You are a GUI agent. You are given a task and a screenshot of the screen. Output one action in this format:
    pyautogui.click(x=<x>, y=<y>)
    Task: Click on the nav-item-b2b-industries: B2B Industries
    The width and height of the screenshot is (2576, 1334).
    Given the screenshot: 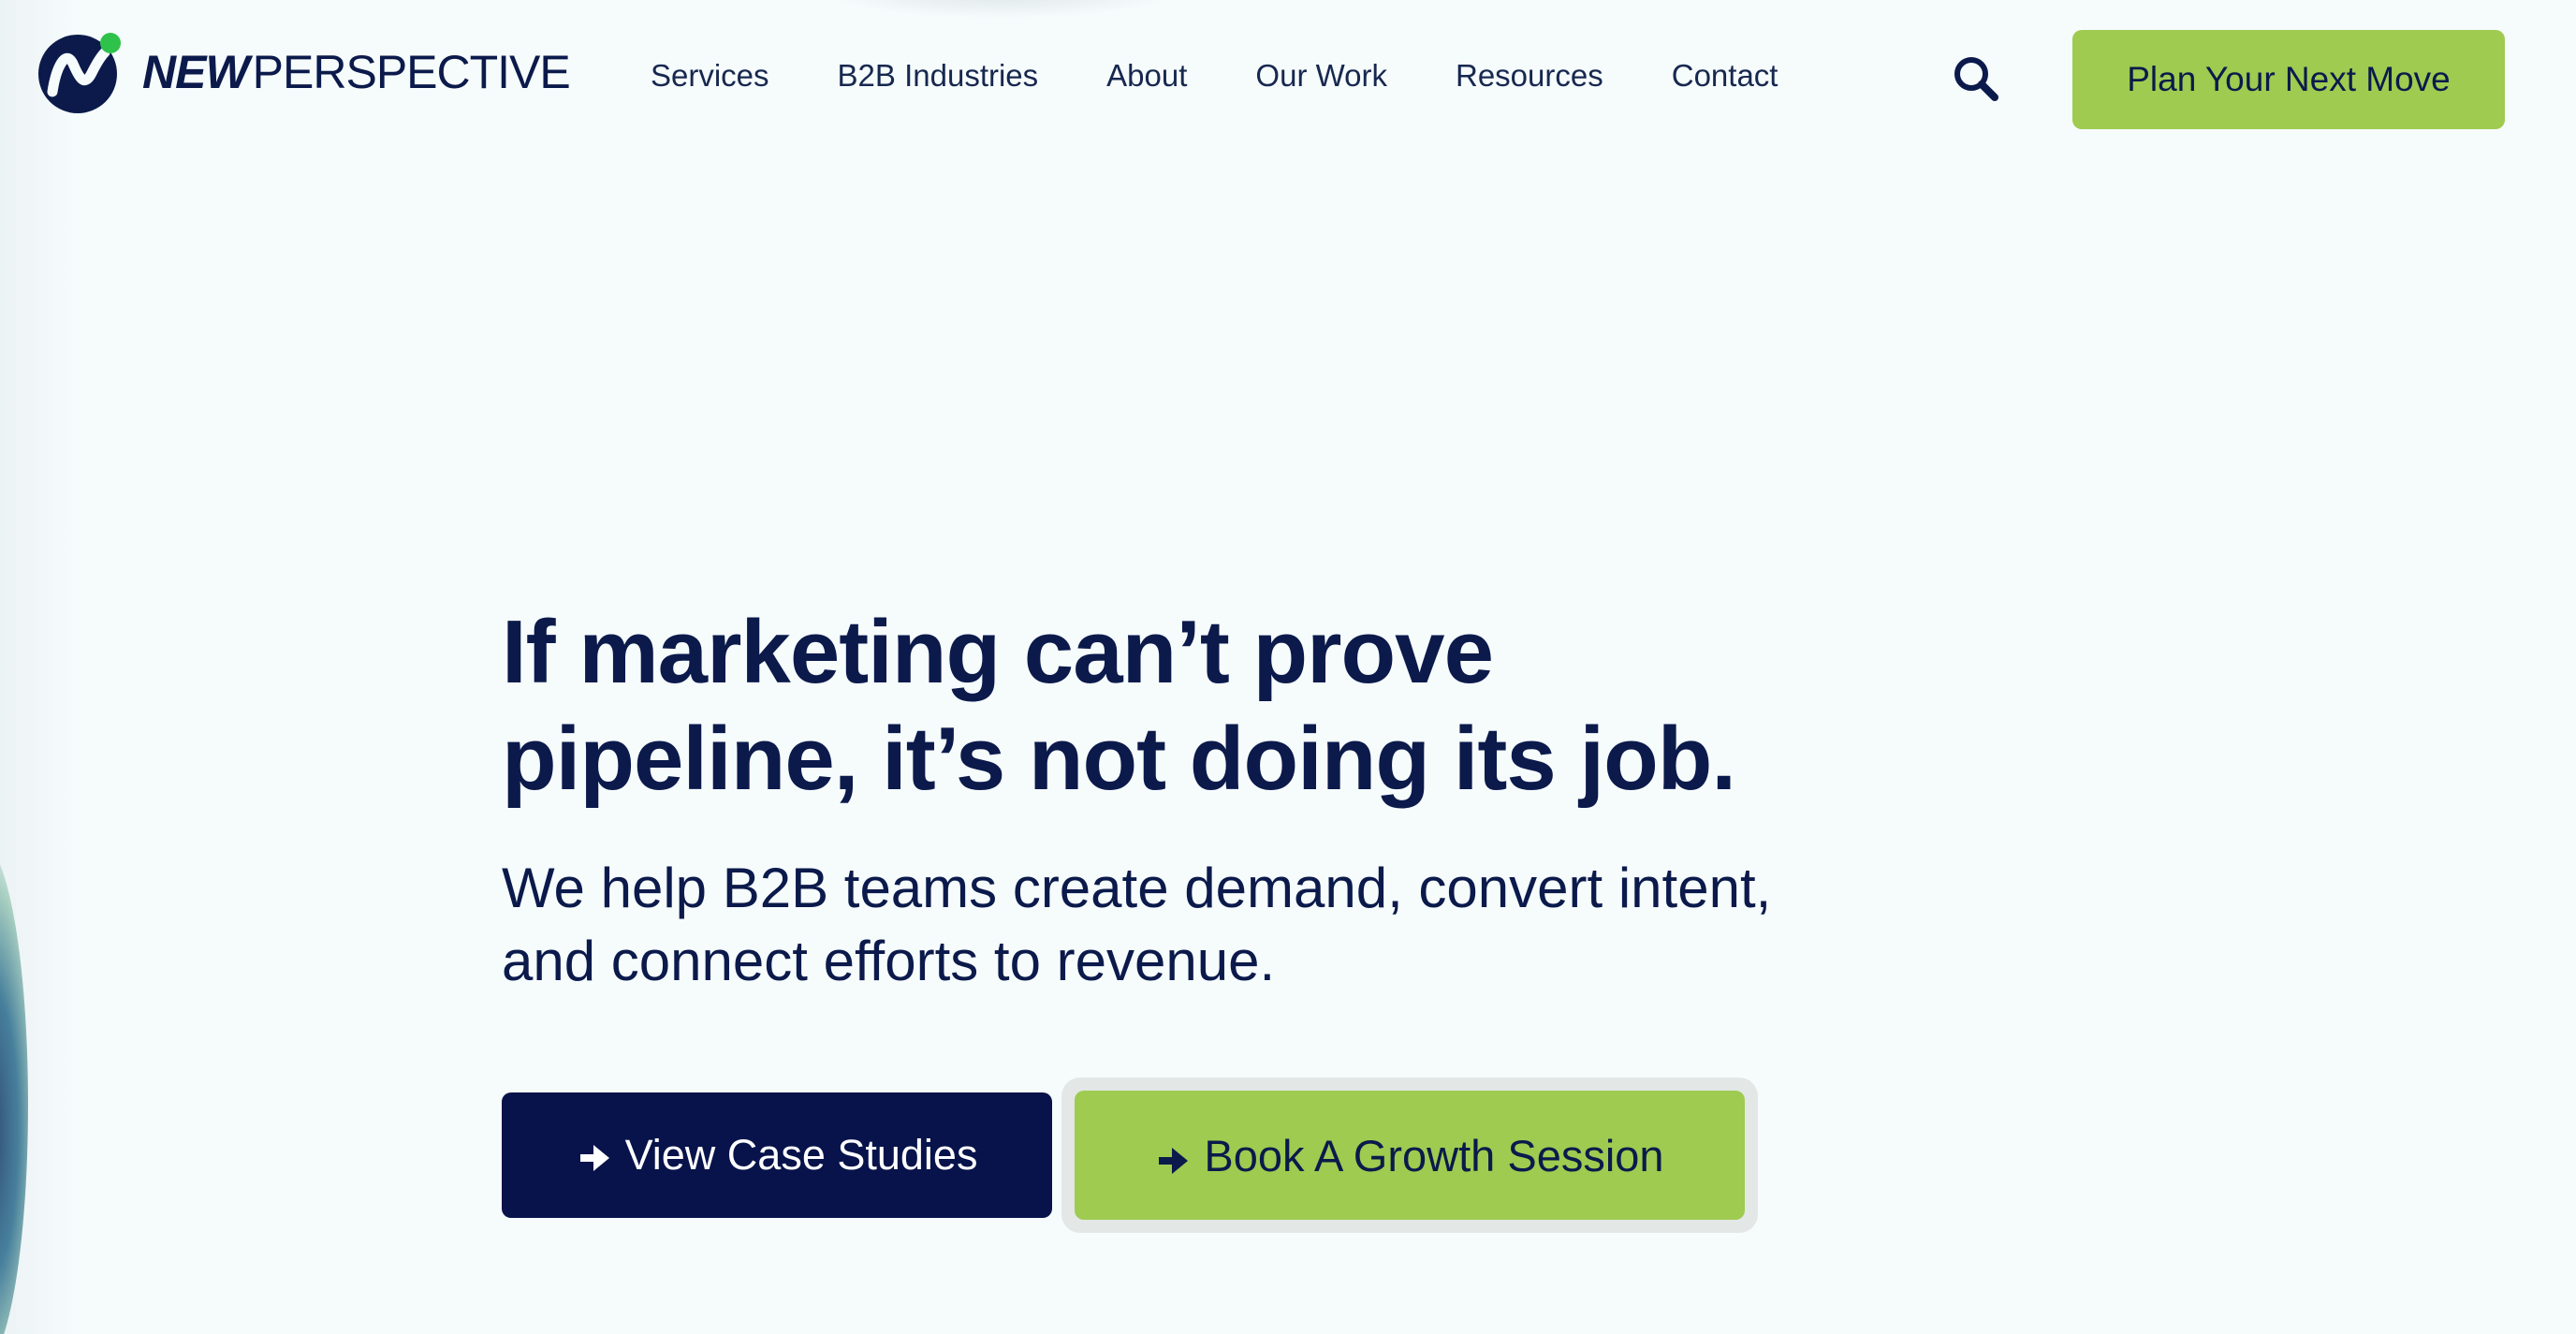 What is the action you would take?
    pyautogui.click(x=938, y=76)
    